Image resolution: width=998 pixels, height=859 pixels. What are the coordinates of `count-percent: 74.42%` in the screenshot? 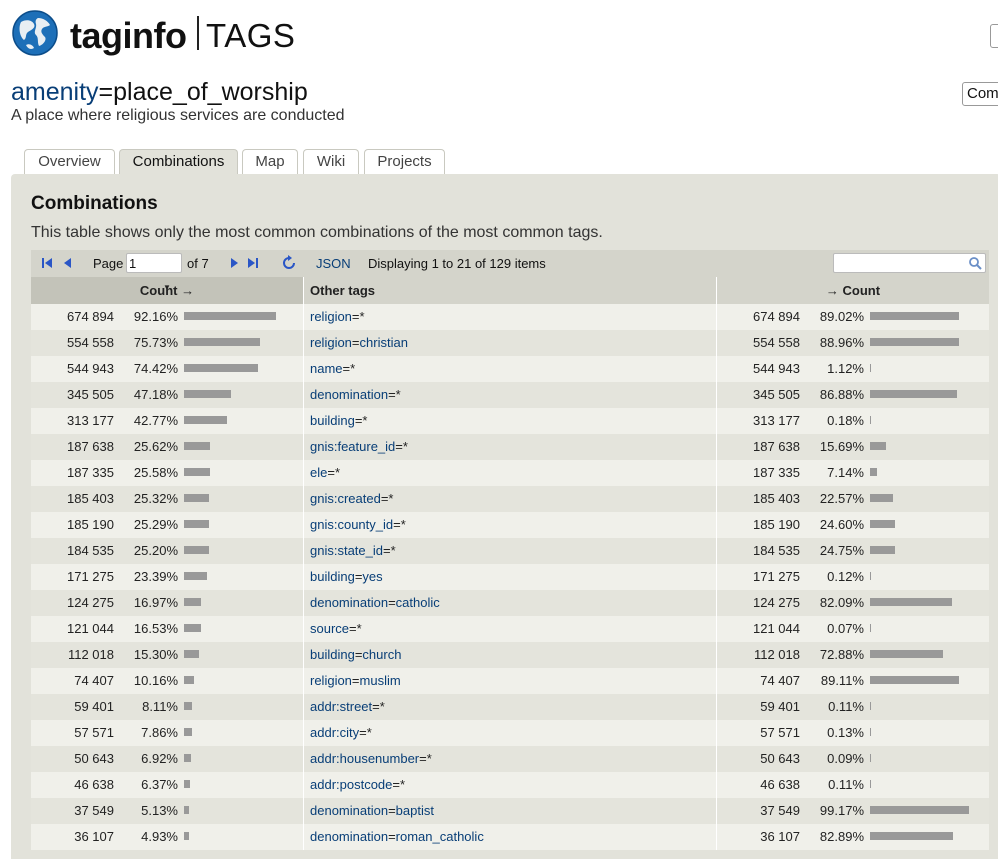 It's located at (155, 368).